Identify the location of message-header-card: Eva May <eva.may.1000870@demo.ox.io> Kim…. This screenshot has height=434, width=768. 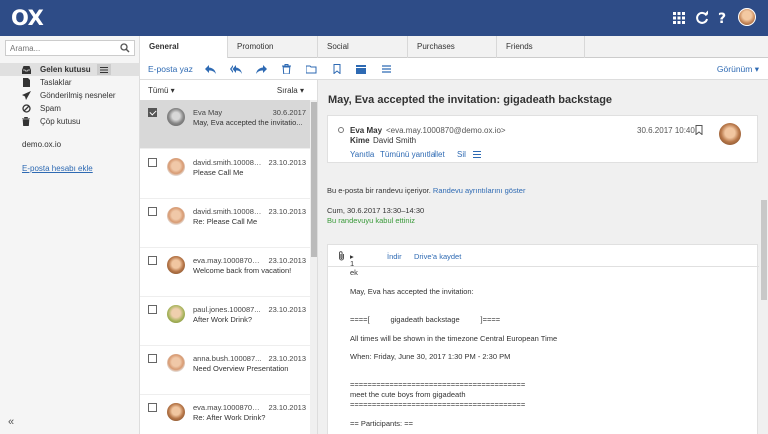
(542, 139).